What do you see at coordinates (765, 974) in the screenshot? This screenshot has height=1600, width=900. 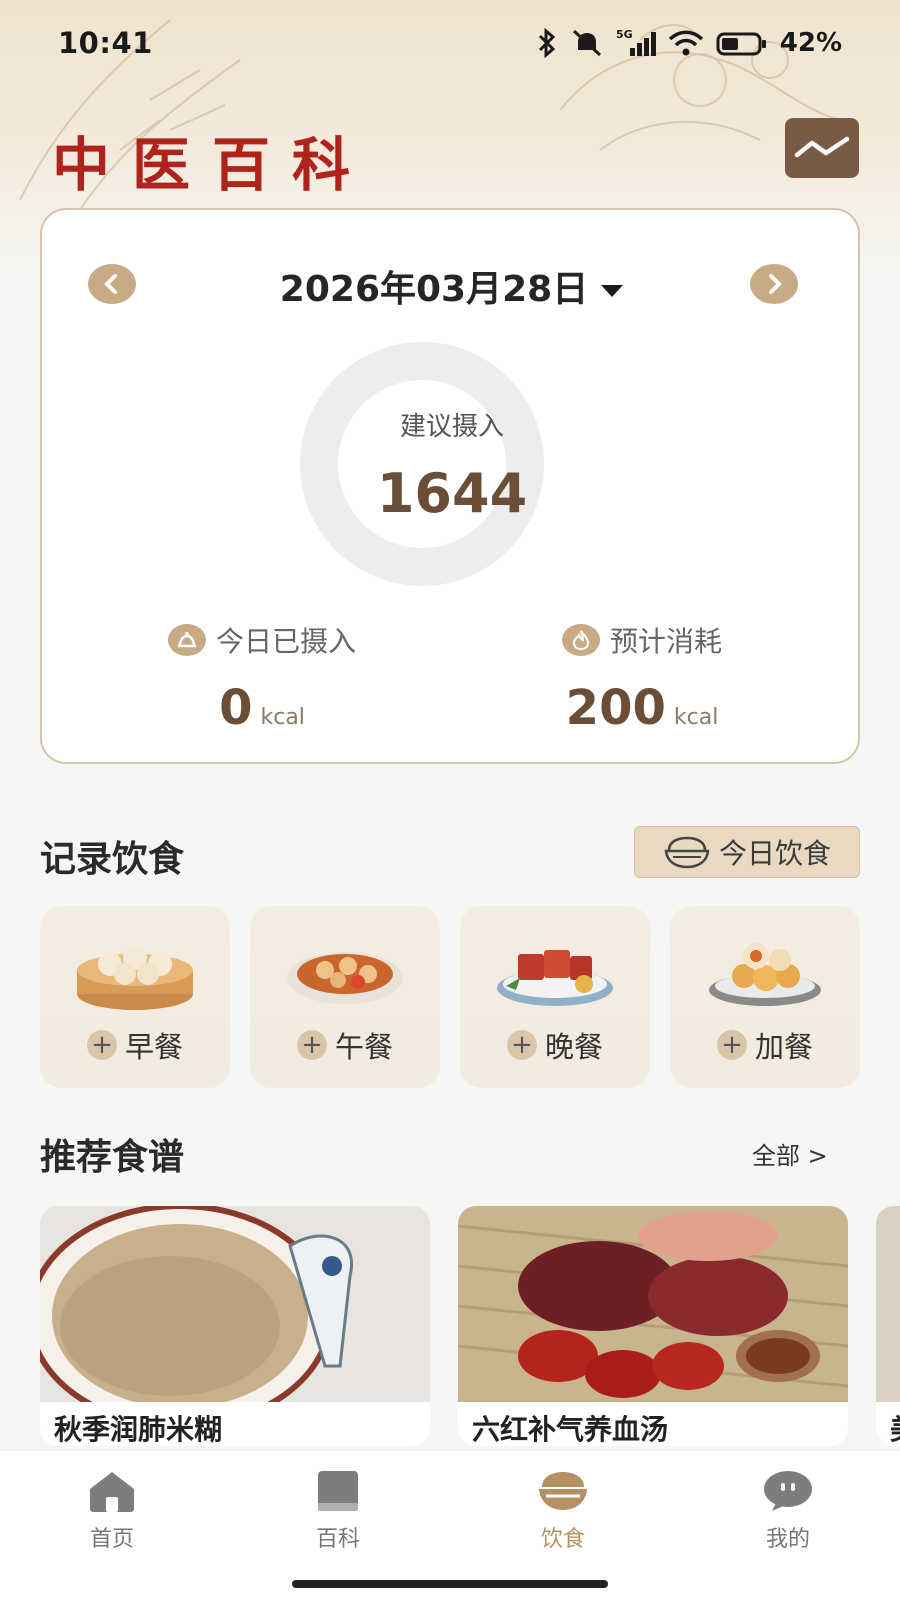 I see `pastry-icon` at bounding box center [765, 974].